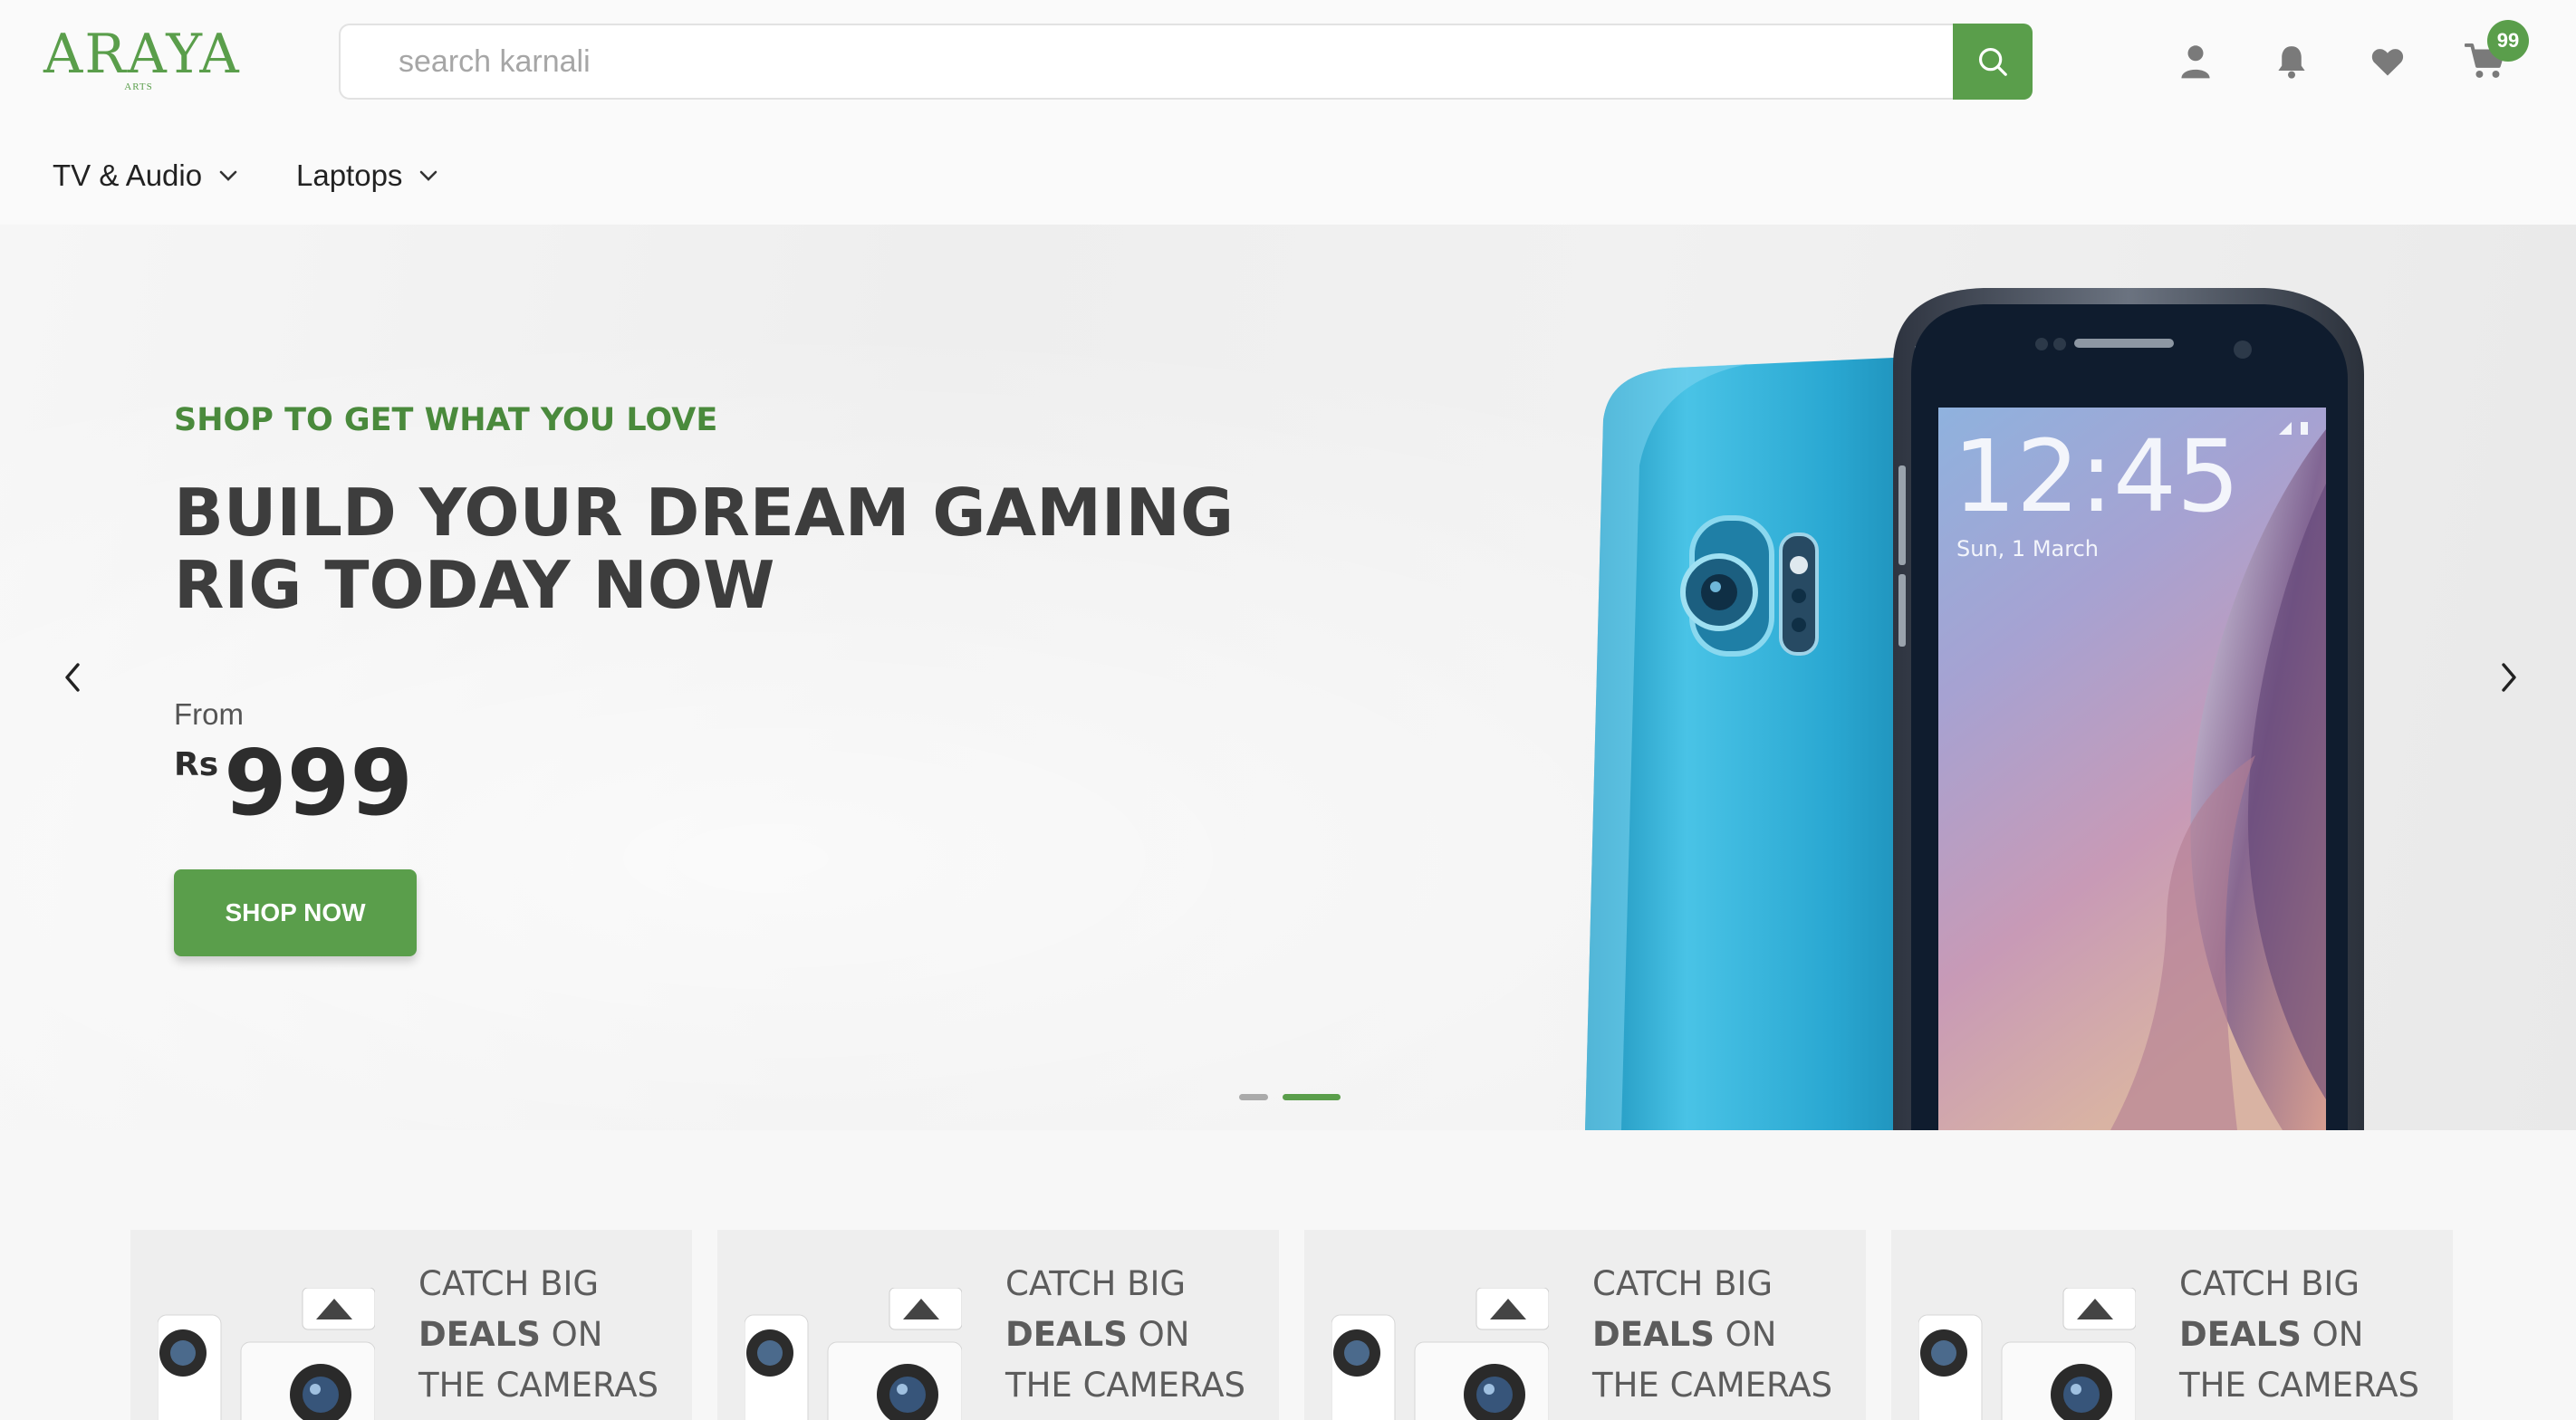  I want to click on nav-item-label: Laptops, so click(349, 175).